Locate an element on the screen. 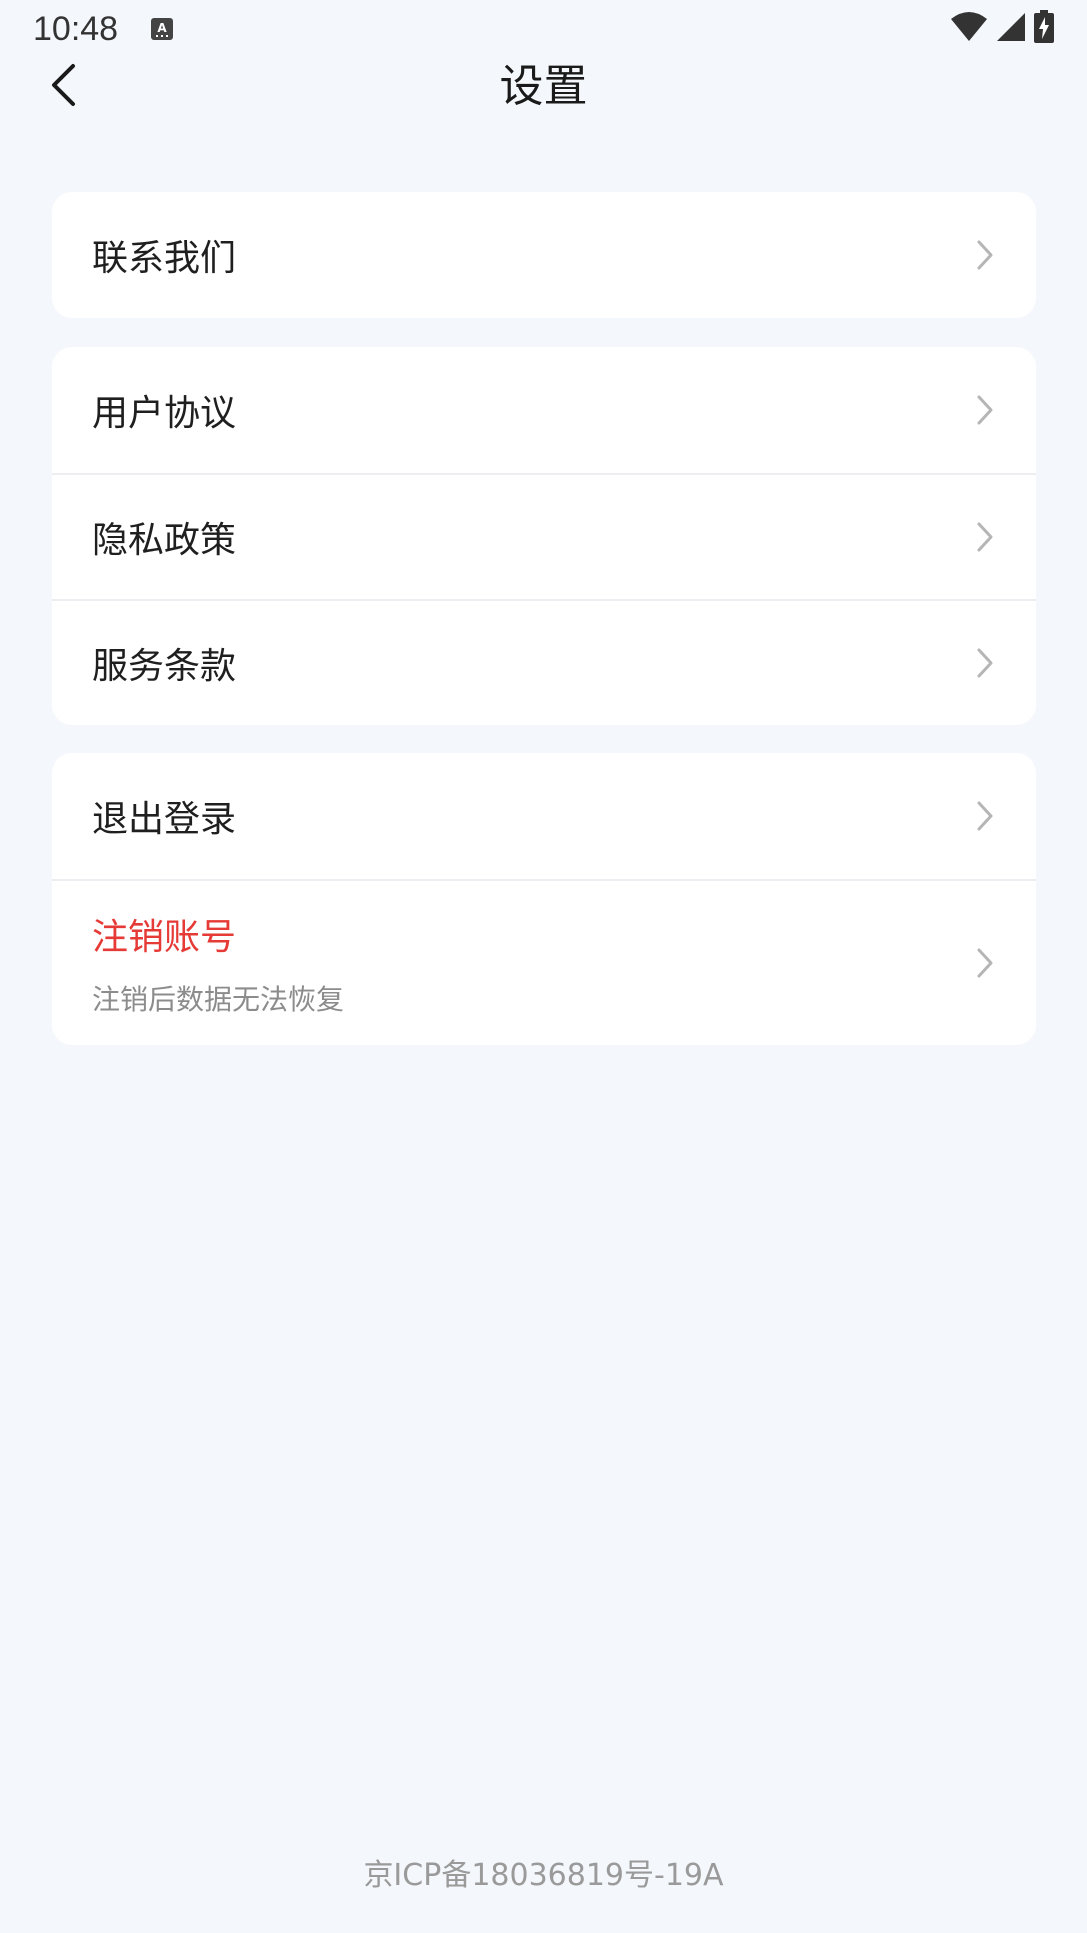  wifi-icon is located at coordinates (969, 29).